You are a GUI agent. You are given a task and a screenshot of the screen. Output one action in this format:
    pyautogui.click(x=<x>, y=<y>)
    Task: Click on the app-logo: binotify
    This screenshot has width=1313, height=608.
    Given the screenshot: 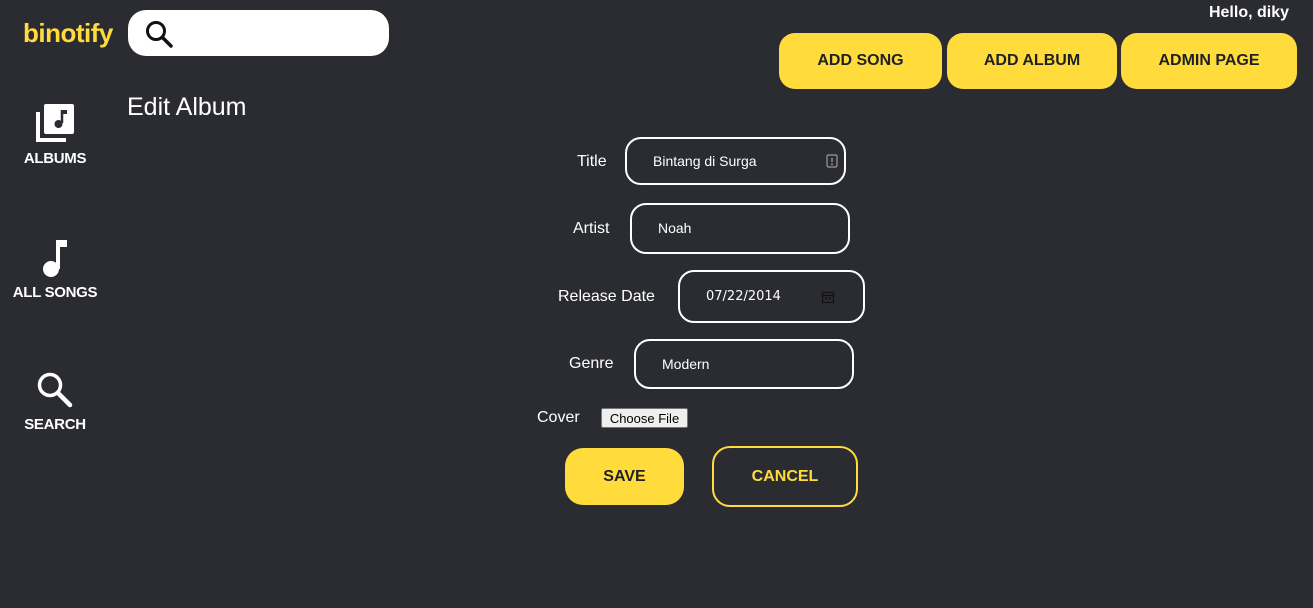 What is the action you would take?
    pyautogui.click(x=68, y=33)
    